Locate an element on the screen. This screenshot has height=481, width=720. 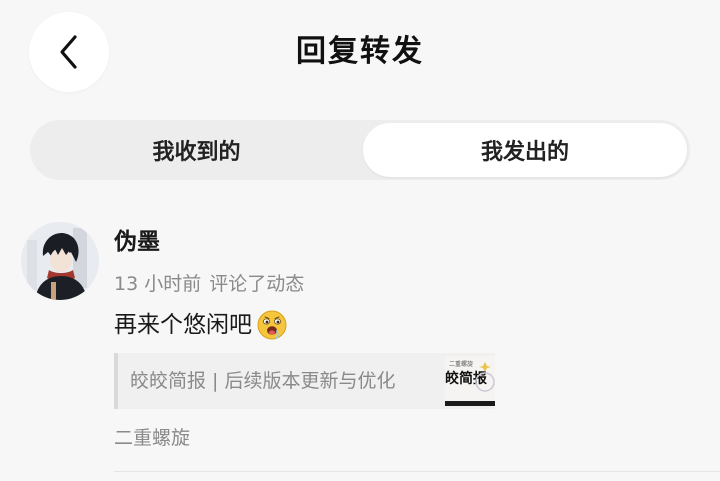
source-label: 二重螺旋 is located at coordinates (152, 438).